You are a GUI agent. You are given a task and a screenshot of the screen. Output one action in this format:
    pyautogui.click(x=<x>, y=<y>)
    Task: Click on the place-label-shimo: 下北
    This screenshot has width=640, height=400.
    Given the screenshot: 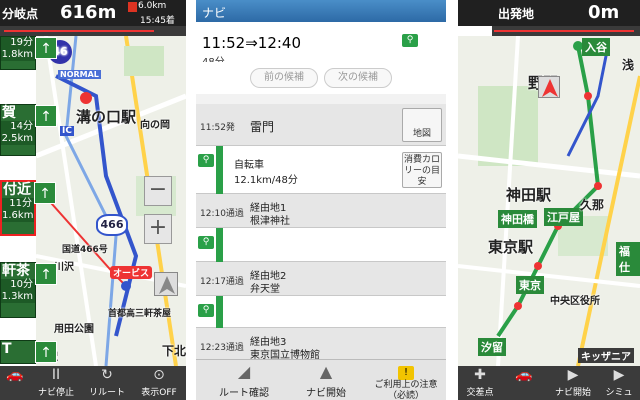 What is the action you would take?
    pyautogui.click(x=174, y=351)
    